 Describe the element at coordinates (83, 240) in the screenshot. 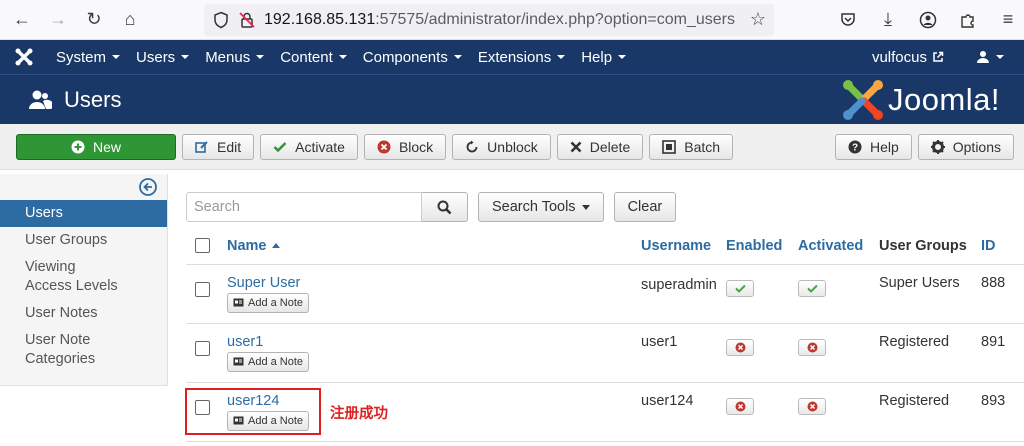

I see `sidebar-item-user-groups: User Groups` at that location.